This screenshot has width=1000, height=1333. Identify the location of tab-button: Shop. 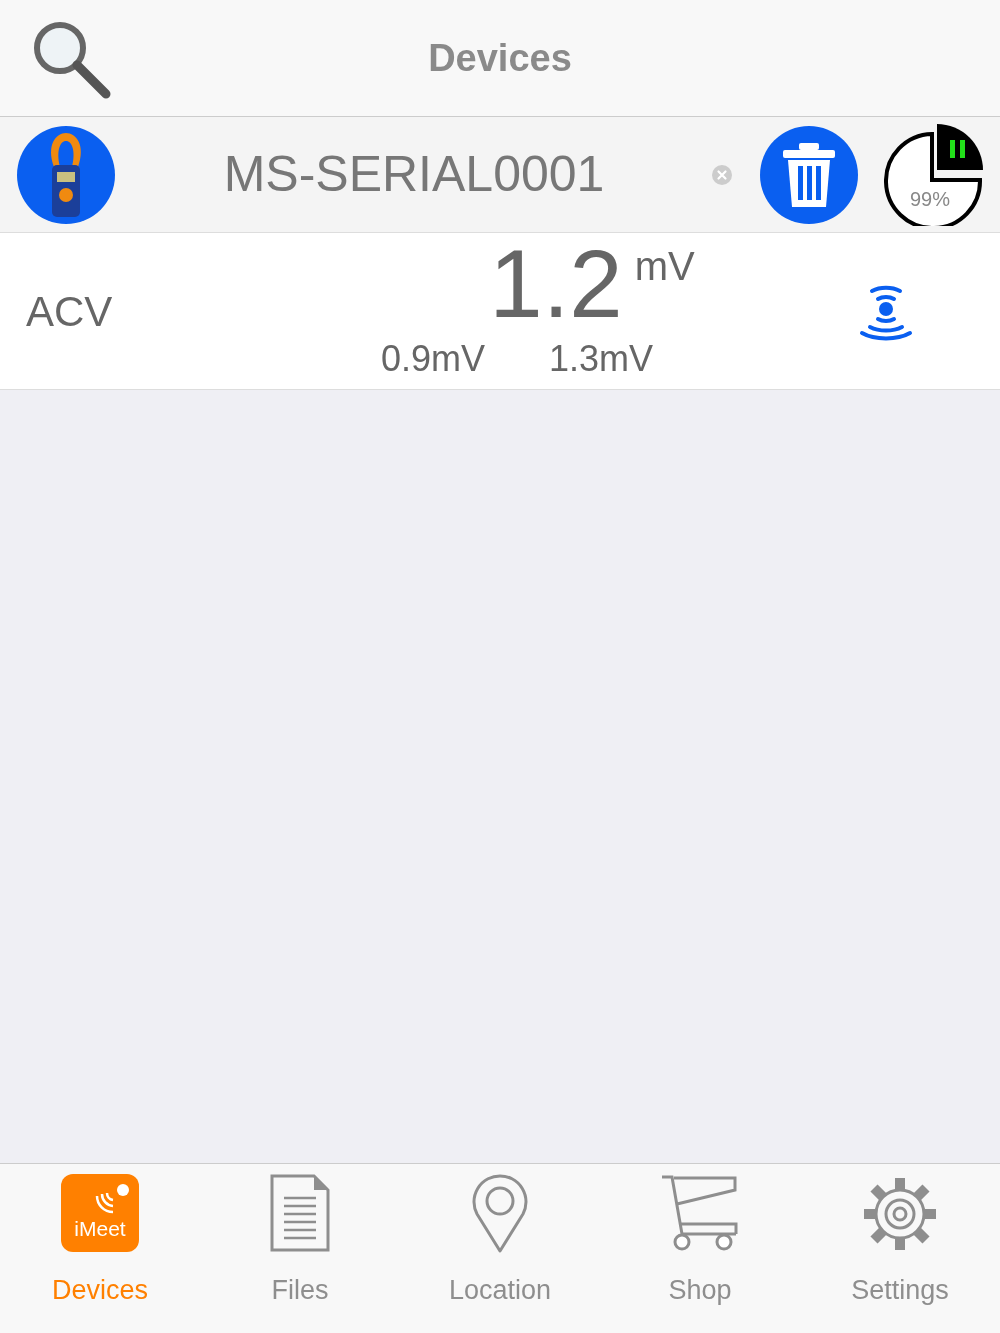
(700, 1248).